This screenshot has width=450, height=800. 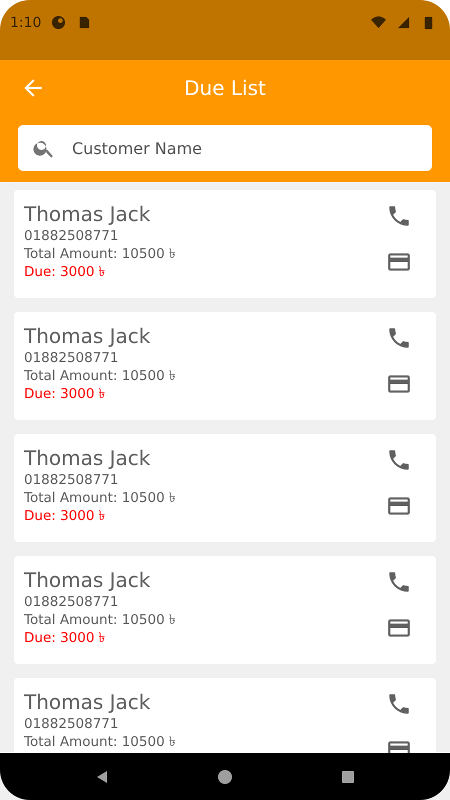 I want to click on customer-card: Thomas Jack 01882508771 Total Amount: 10500 ৳, so click(x=225, y=715).